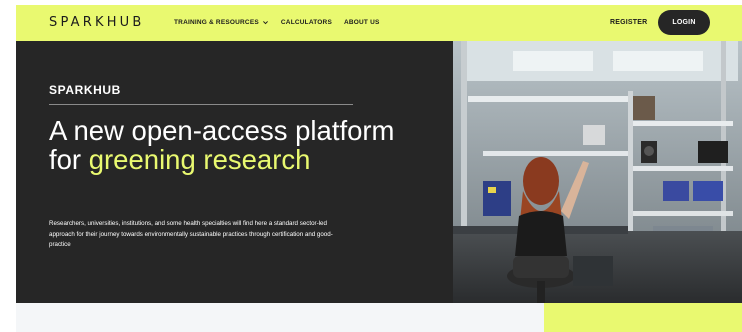 This screenshot has height=332, width=742. Describe the element at coordinates (628, 22) in the screenshot. I see `register-link: REGISTER` at that location.